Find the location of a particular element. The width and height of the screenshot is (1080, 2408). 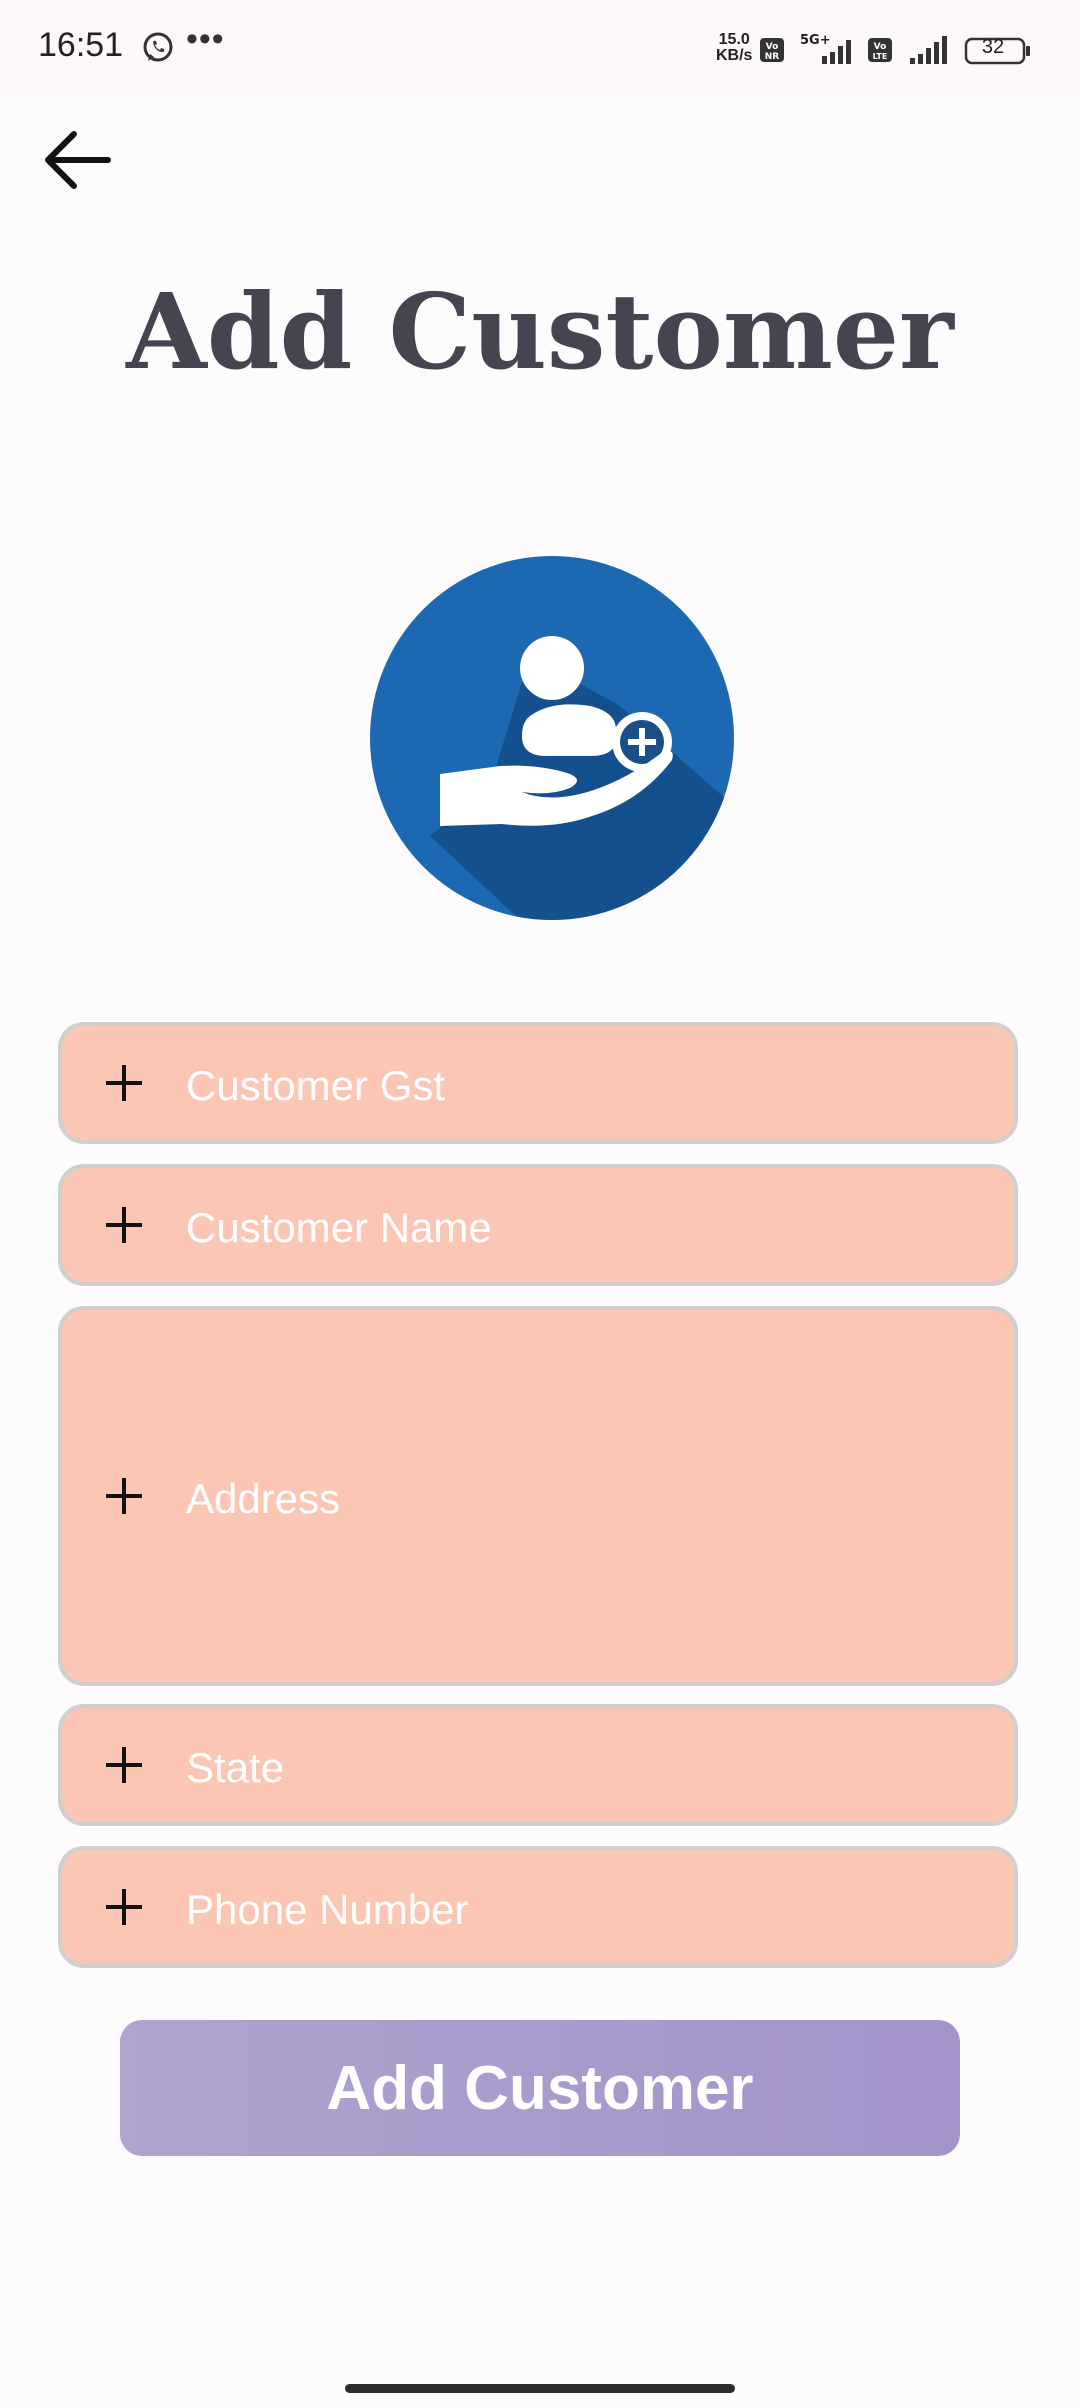

status-bar: 16:51 ••• 15.0 KB/s Vo NR 5G+ Vo LTE 32 is located at coordinates (540, 48).